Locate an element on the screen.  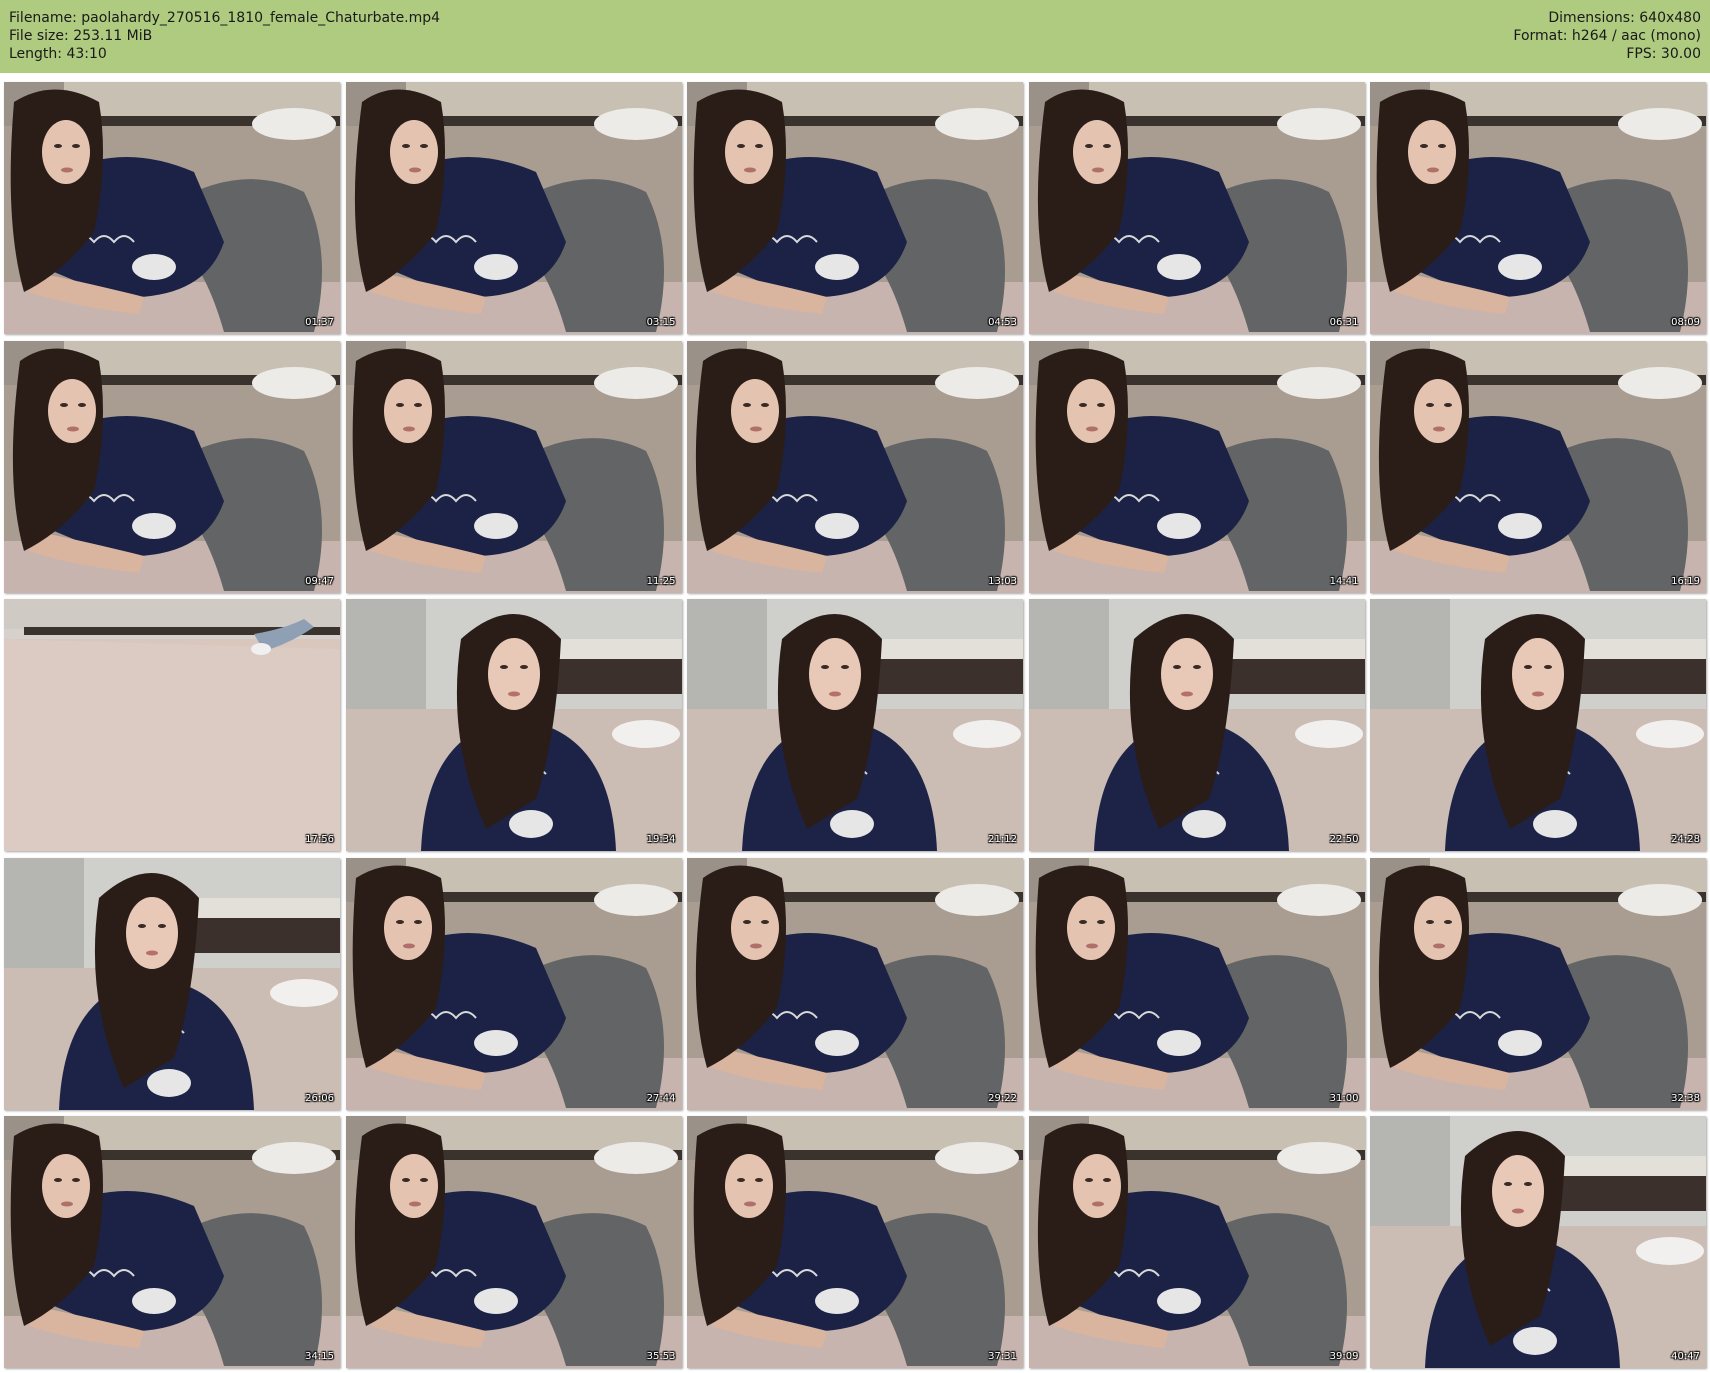
frame-timestamp: 19:34 is located at coordinates (661, 839).